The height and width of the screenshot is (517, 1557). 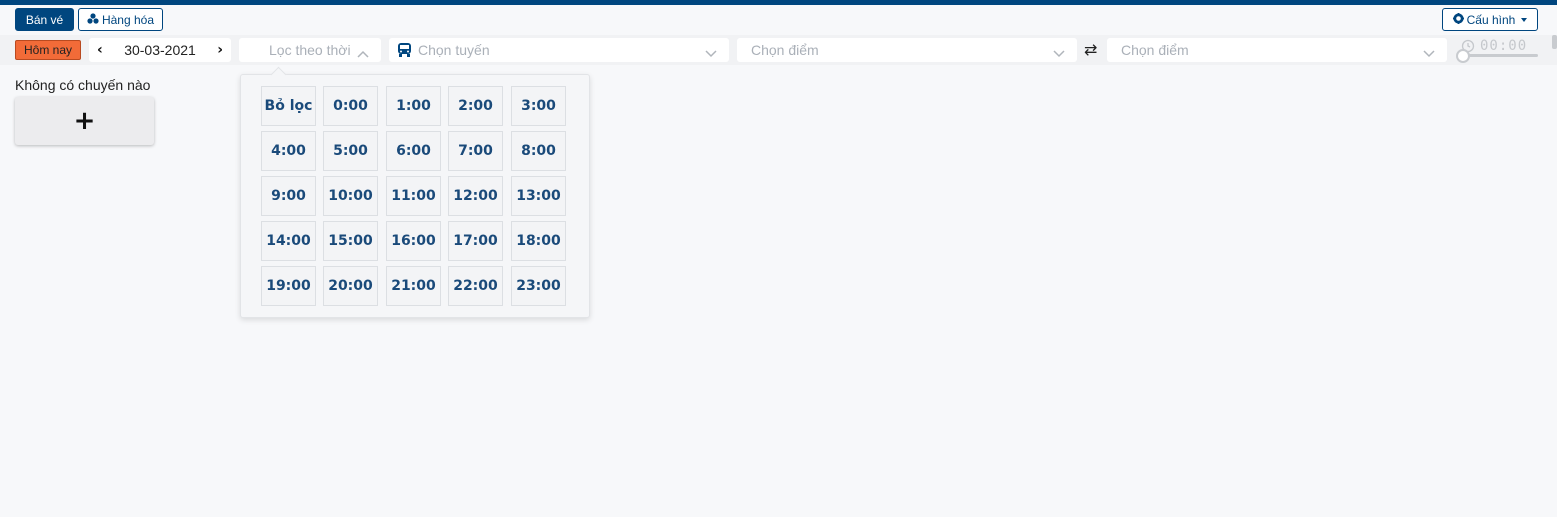 I want to click on time-option: 15:00, so click(x=350, y=241).